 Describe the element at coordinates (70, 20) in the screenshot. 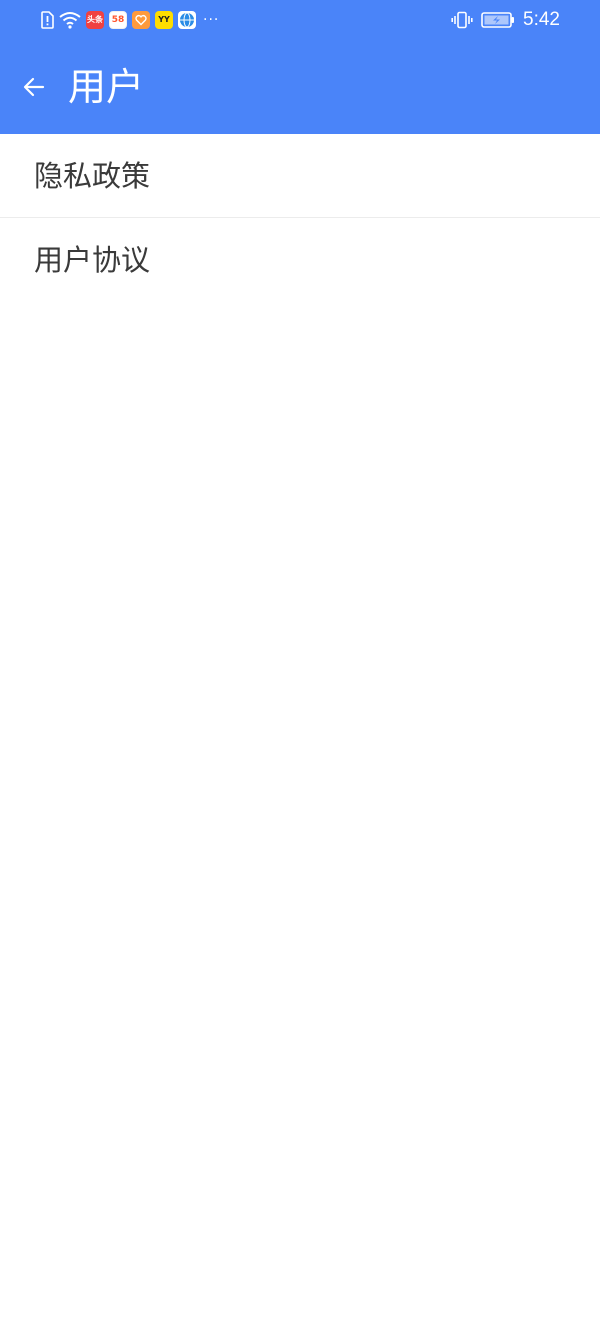

I see `wifi-icon` at that location.